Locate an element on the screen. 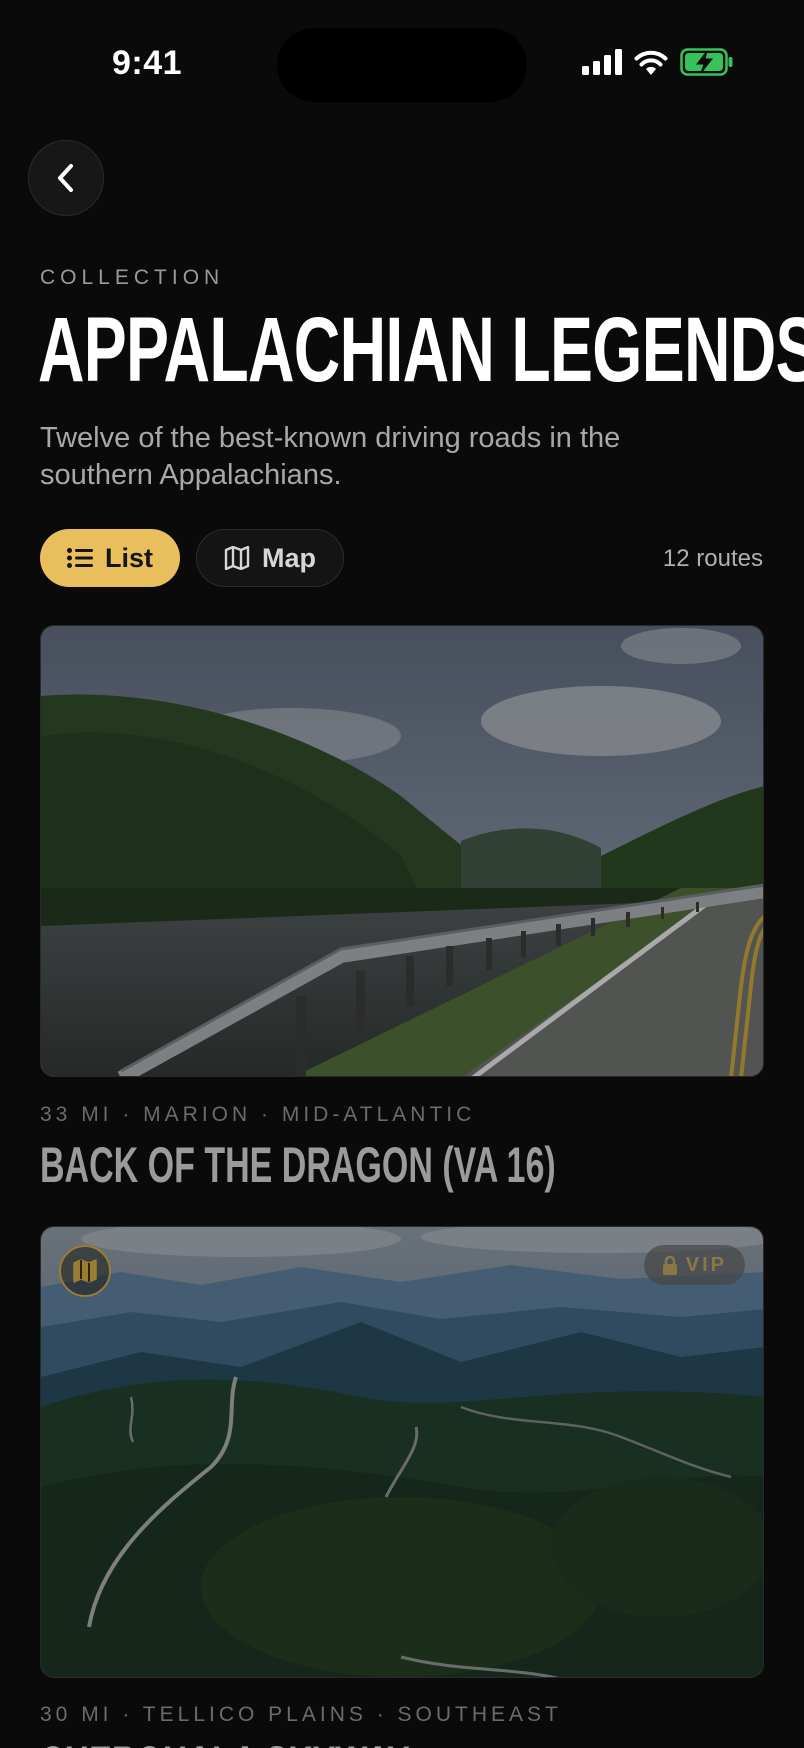 Image resolution: width=804 pixels, height=1748 pixels. list-icon is located at coordinates (79, 558).